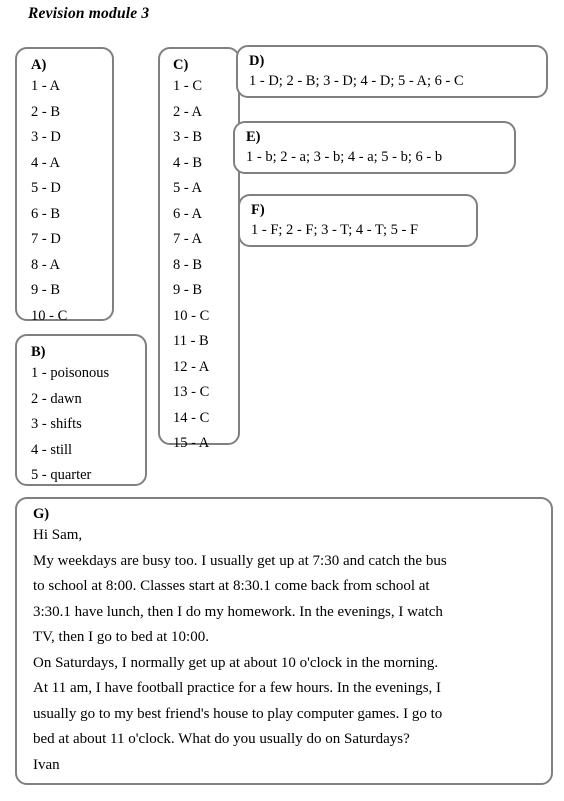 The height and width of the screenshot is (801, 564). Describe the element at coordinates (46, 188) in the screenshot. I see `answer-line: 5 - D` at that location.